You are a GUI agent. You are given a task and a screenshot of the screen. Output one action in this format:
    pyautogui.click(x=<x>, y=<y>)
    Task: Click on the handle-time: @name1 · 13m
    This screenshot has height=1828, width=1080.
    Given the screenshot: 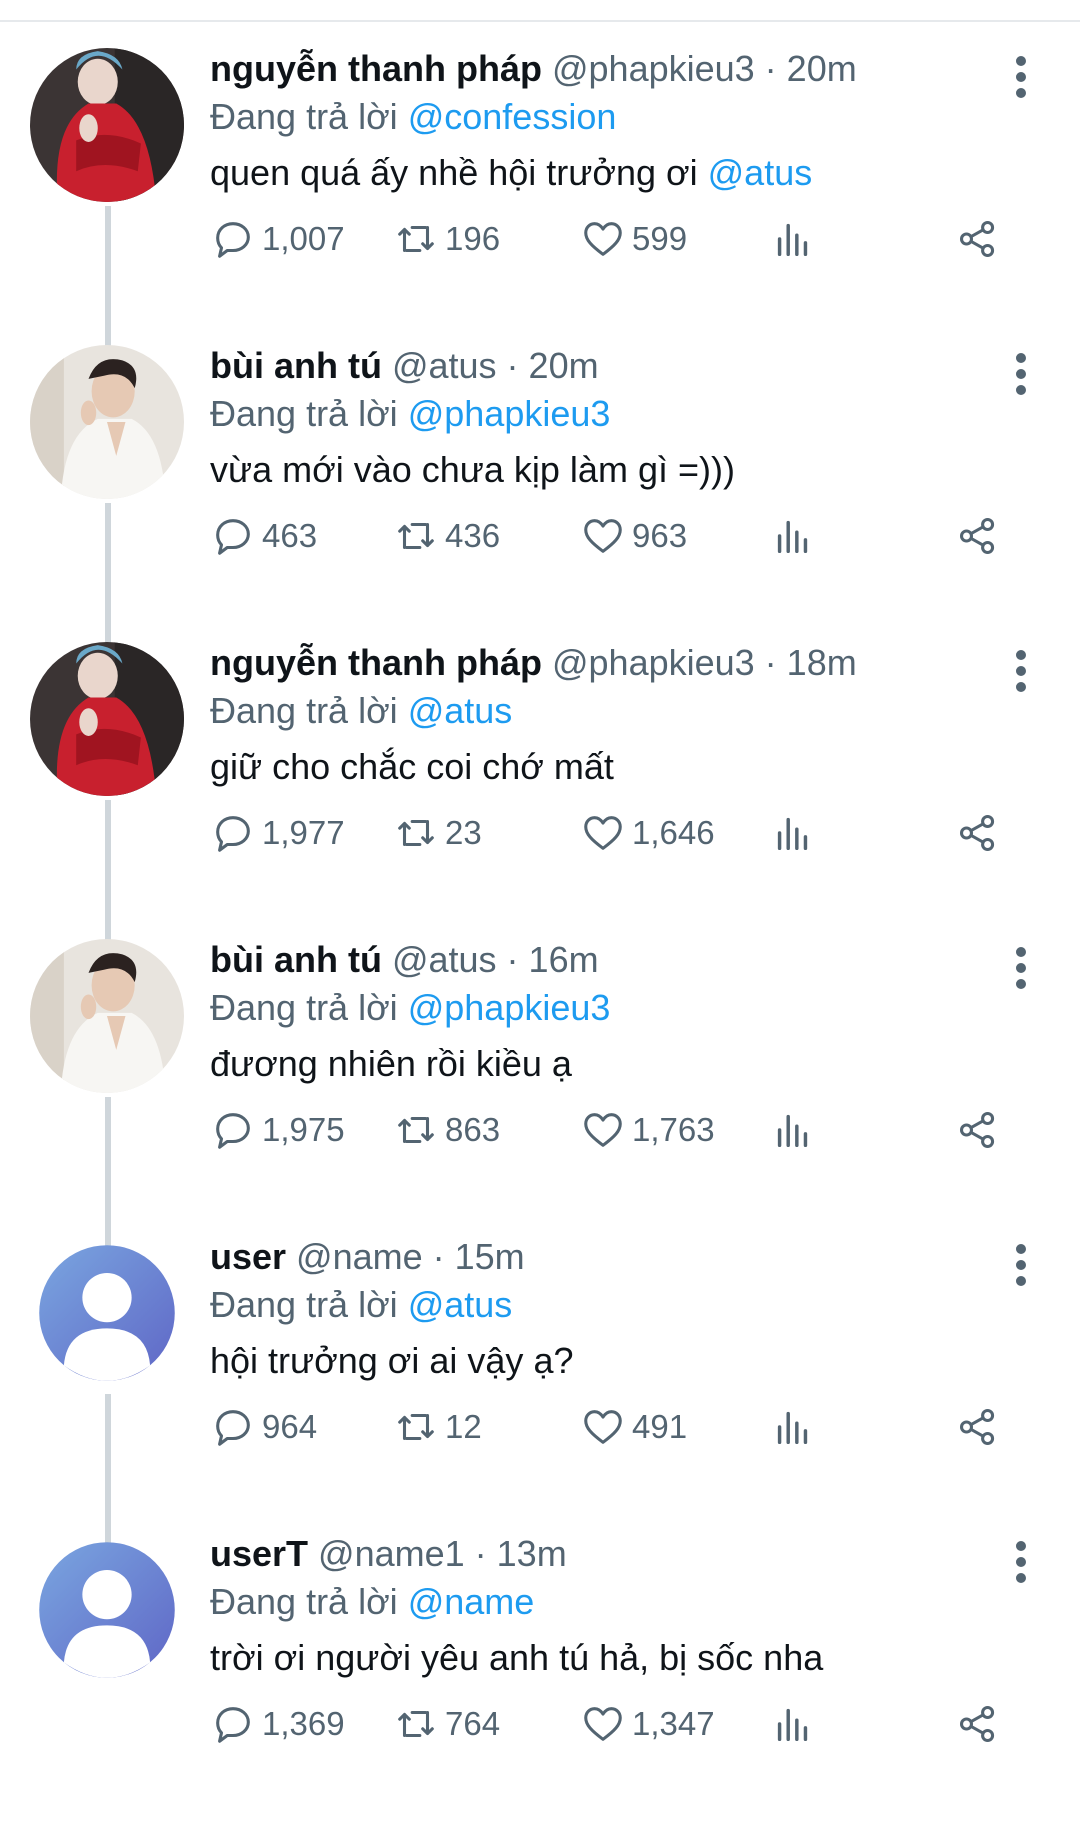 What is the action you would take?
    pyautogui.click(x=442, y=1553)
    